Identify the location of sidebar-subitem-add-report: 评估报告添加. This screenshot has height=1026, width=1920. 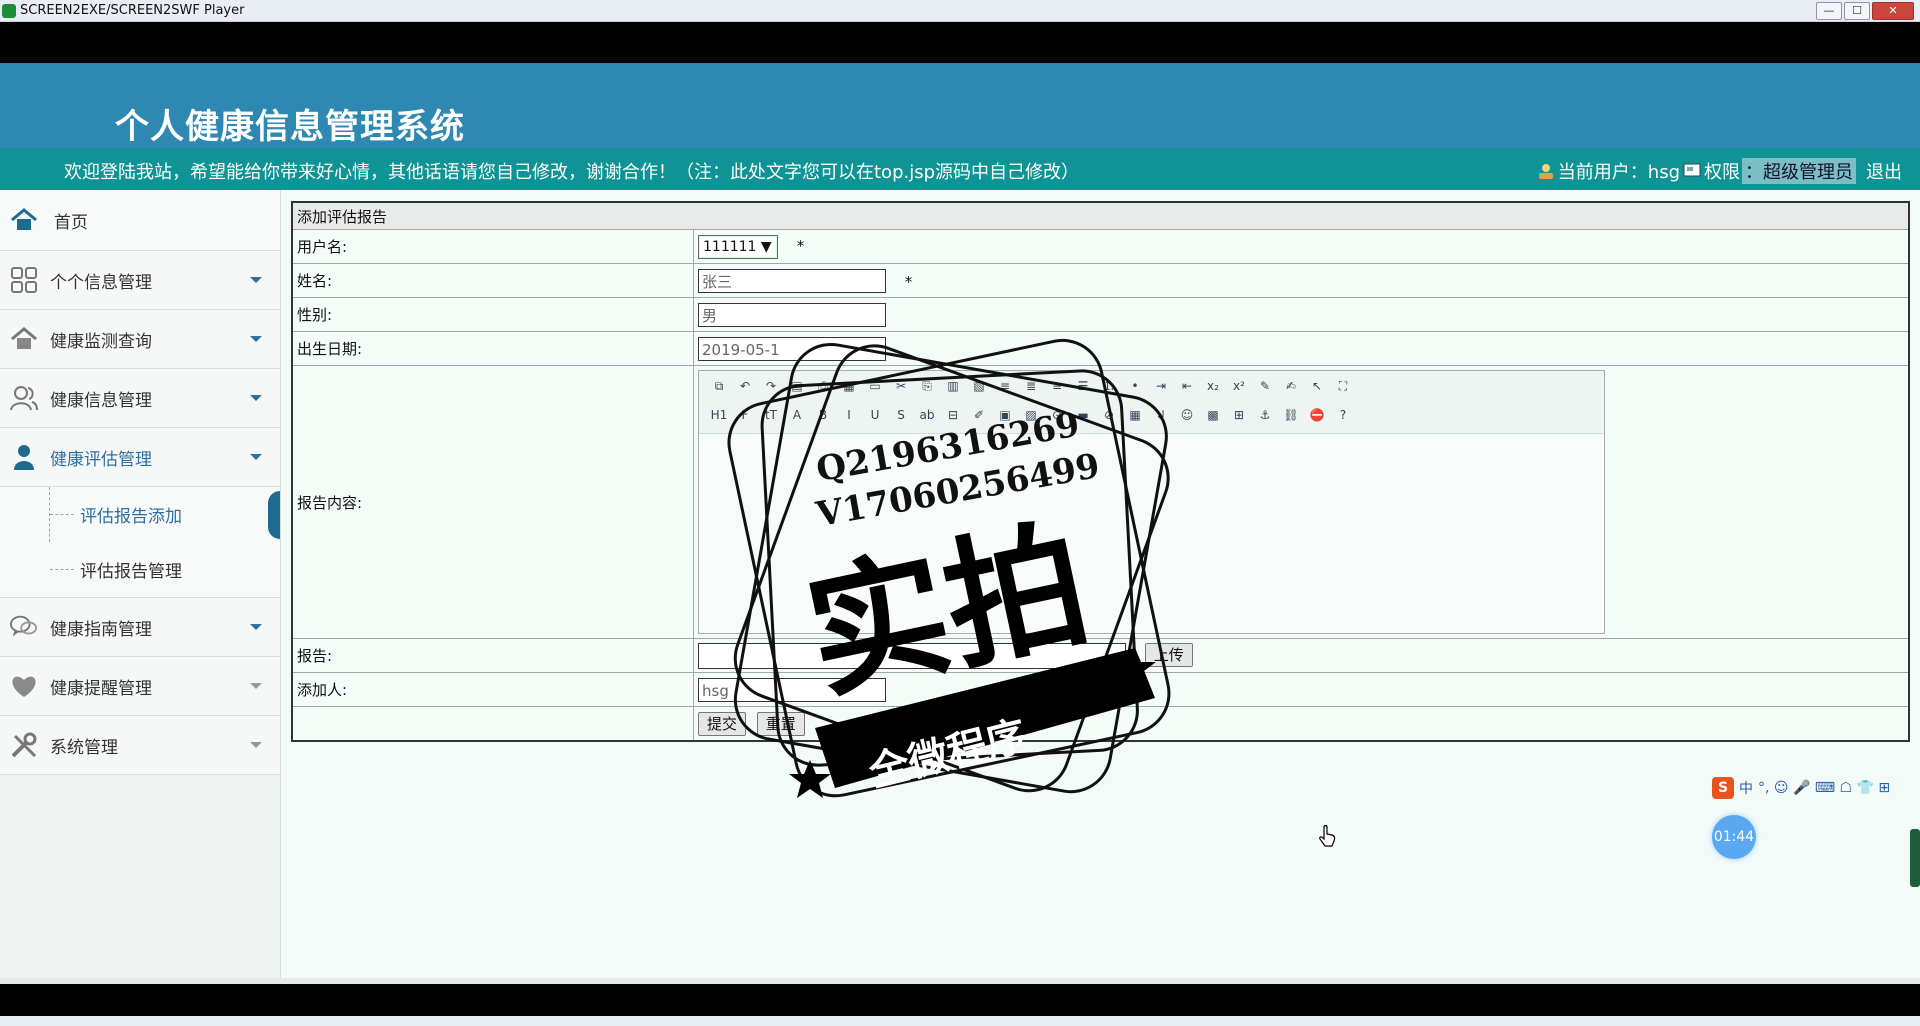
(140, 514).